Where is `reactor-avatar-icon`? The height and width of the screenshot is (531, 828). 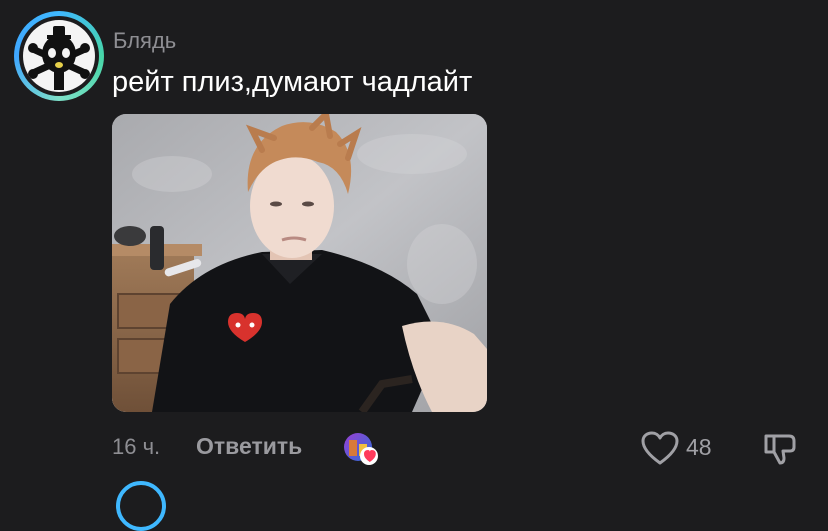
reactor-avatar-icon is located at coordinates (361, 449).